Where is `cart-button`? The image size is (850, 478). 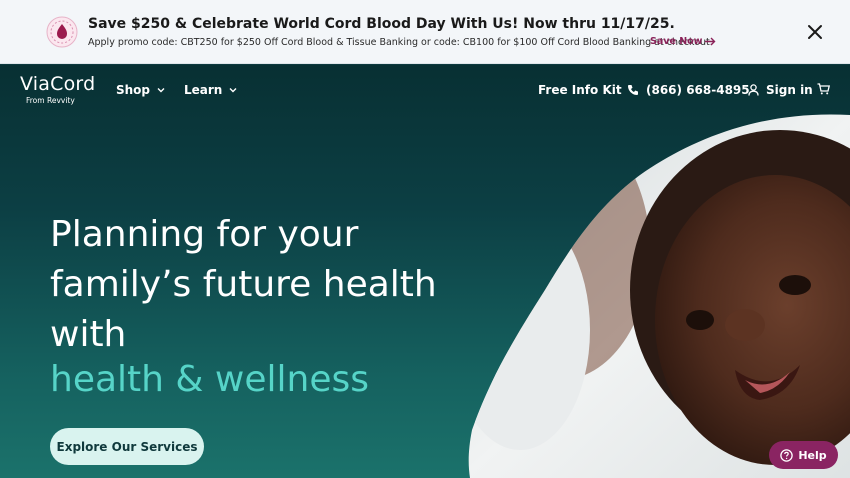
cart-button is located at coordinates (823, 89).